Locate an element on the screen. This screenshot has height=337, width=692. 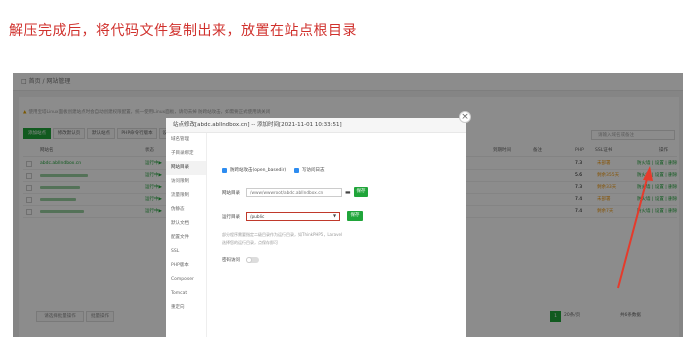
red-arrow-annotation is located at coordinates (635, 227).